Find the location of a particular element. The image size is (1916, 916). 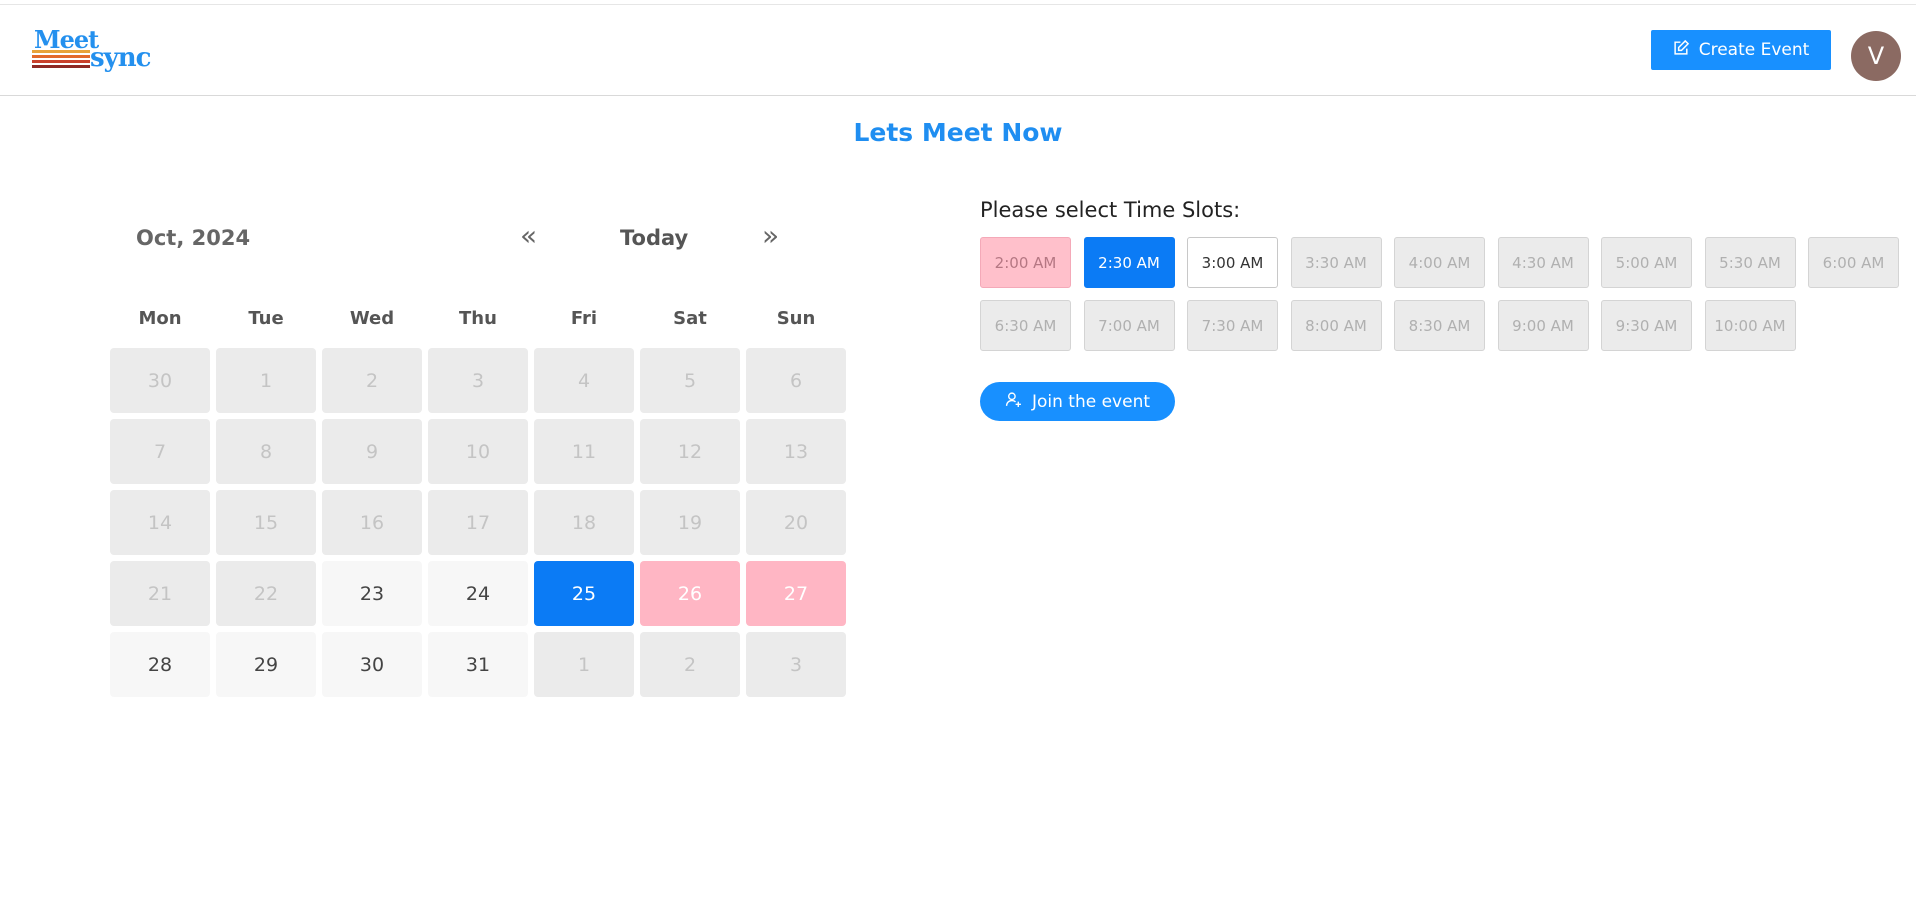

weekday-thu: Thu is located at coordinates (478, 318).